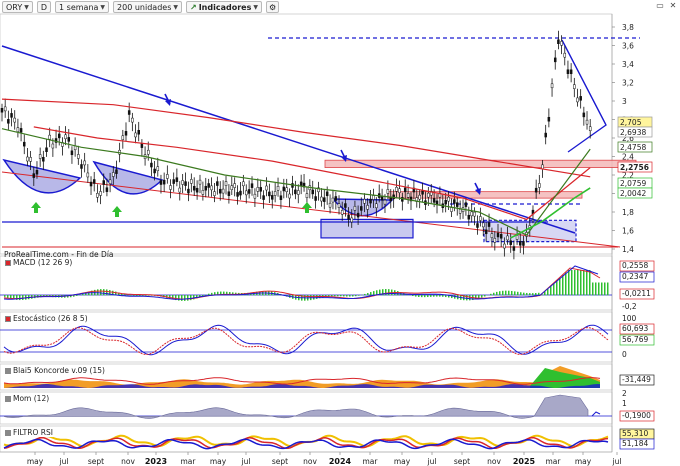 Image resolution: width=680 pixels, height=466 pixels. What do you see at coordinates (39, 262) in the screenshot?
I see `indicator-panel-title: MACD (12 26 9)` at bounding box center [39, 262].